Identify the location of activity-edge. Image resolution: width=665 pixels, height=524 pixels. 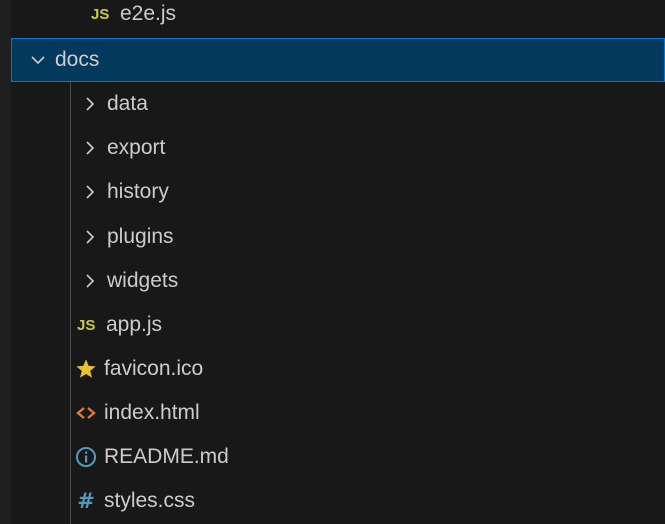
(5, 262).